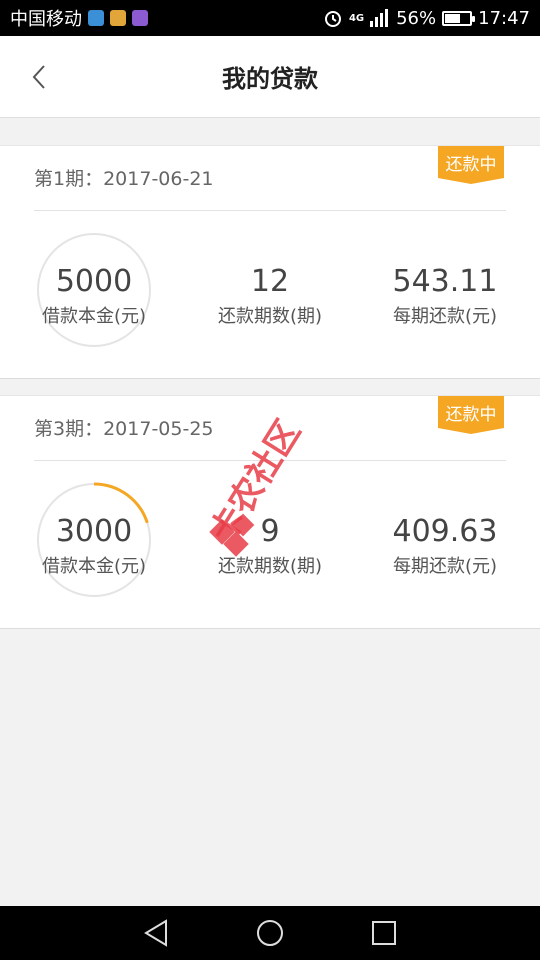 This screenshot has height=960, width=540. Describe the element at coordinates (118, 18) in the screenshot. I see `wallet-app-icon` at that location.